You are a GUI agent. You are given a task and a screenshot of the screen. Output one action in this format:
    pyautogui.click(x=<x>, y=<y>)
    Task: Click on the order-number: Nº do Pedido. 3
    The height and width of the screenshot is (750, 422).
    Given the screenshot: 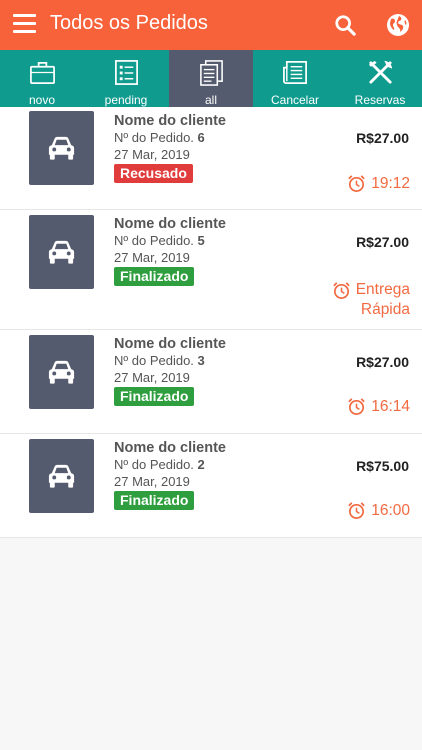 What is the action you would take?
    pyautogui.click(x=159, y=360)
    